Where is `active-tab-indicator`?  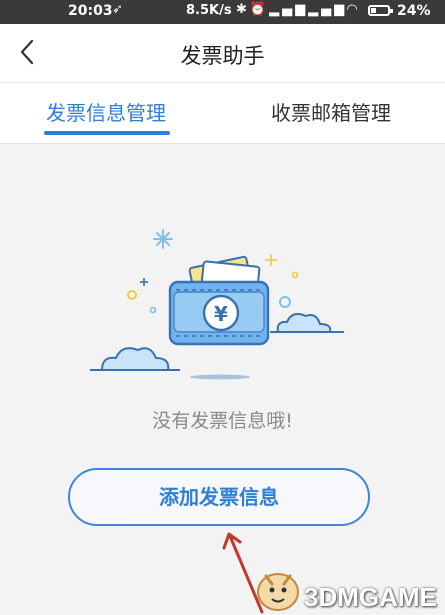 active-tab-indicator is located at coordinates (107, 133).